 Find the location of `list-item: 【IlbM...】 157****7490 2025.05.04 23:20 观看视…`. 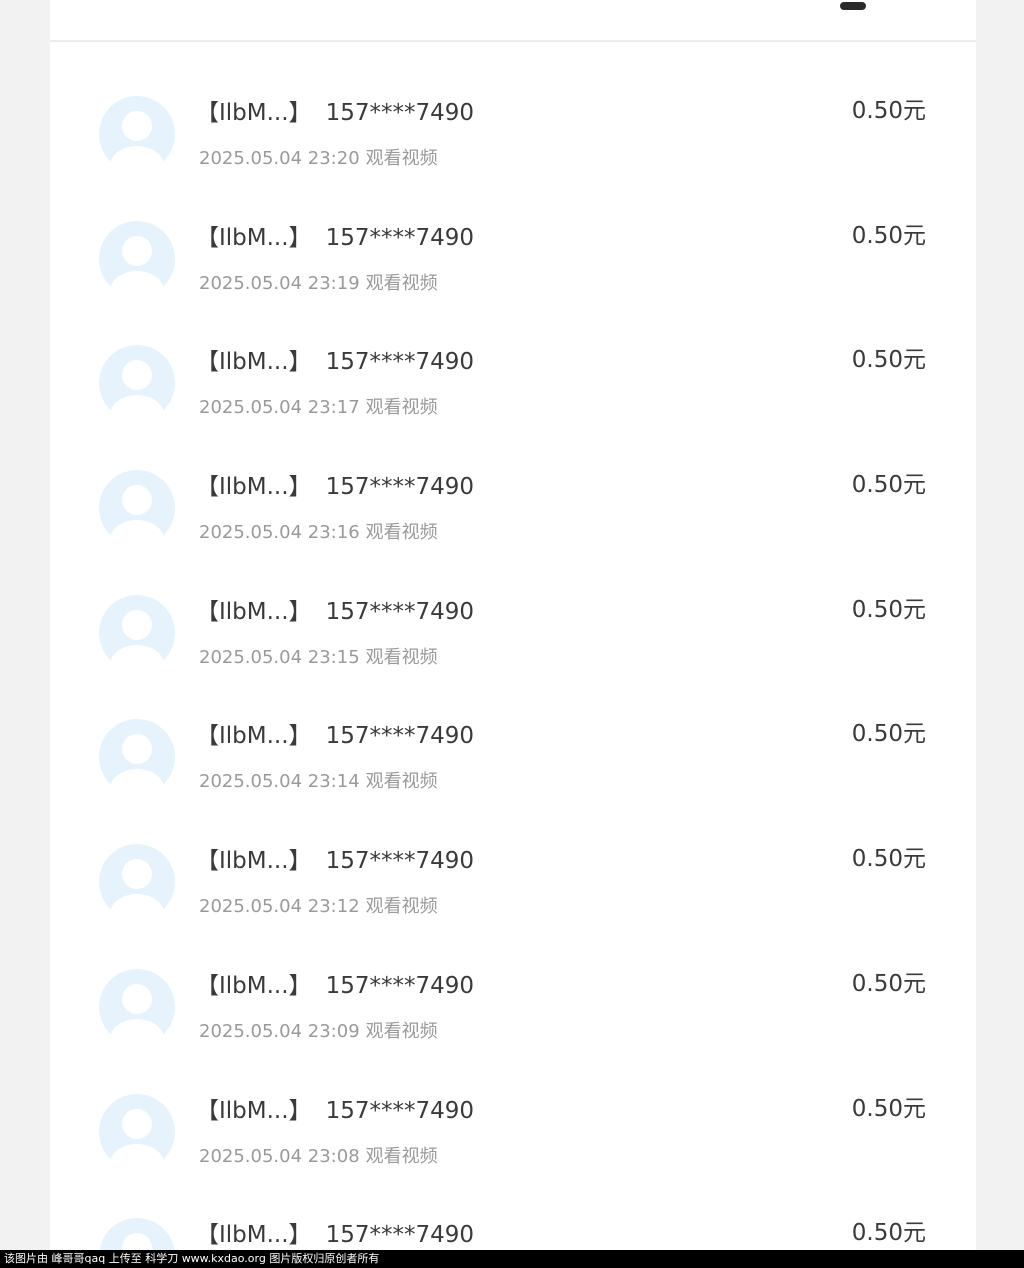

list-item: 【IlbM...】 157****7490 2025.05.04 23:20 观看视… is located at coordinates (513, 107).